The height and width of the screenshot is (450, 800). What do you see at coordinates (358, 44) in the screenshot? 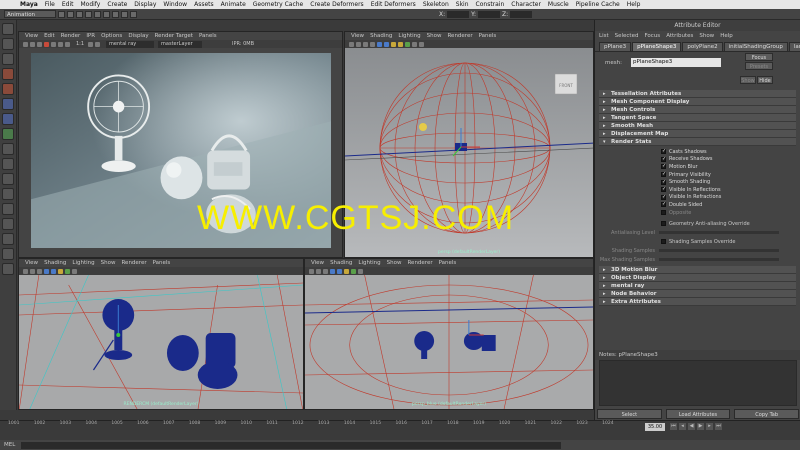
I see `bookmark-icon` at bounding box center [358, 44].